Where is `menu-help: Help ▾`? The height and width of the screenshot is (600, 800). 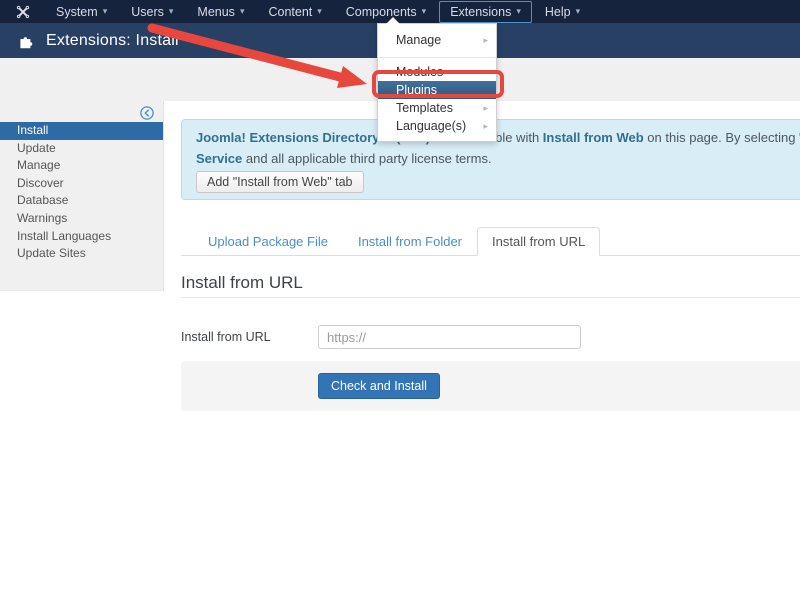 menu-help: Help ▾ is located at coordinates (562, 12).